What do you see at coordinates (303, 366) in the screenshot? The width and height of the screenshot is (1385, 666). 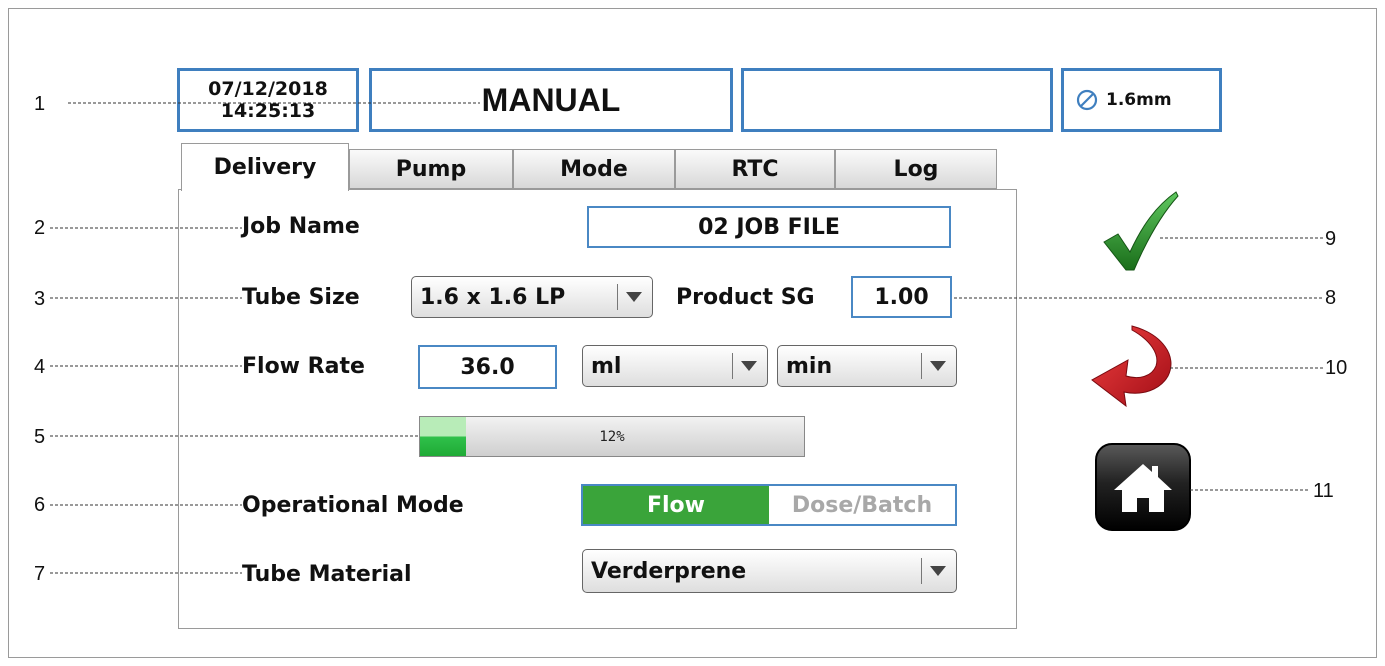 I see `flow-rate-label: Flow Rate` at bounding box center [303, 366].